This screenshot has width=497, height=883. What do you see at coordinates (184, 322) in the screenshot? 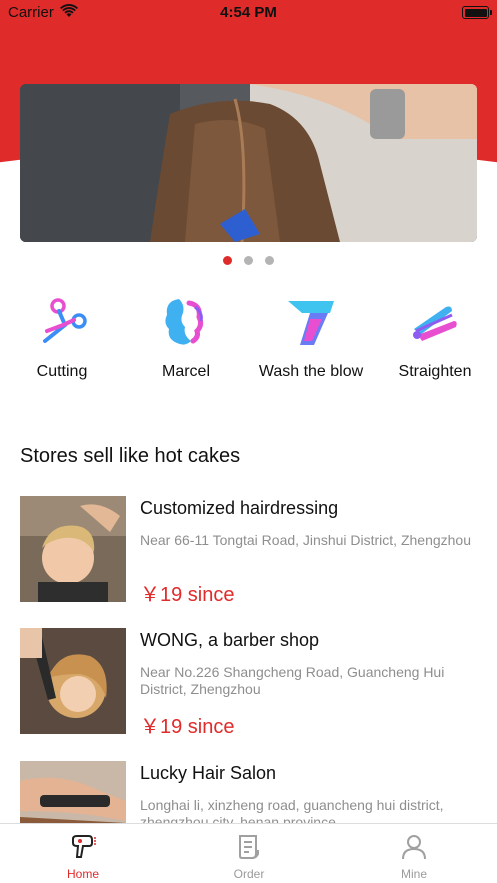
I see `curly-hair-icon` at bounding box center [184, 322].